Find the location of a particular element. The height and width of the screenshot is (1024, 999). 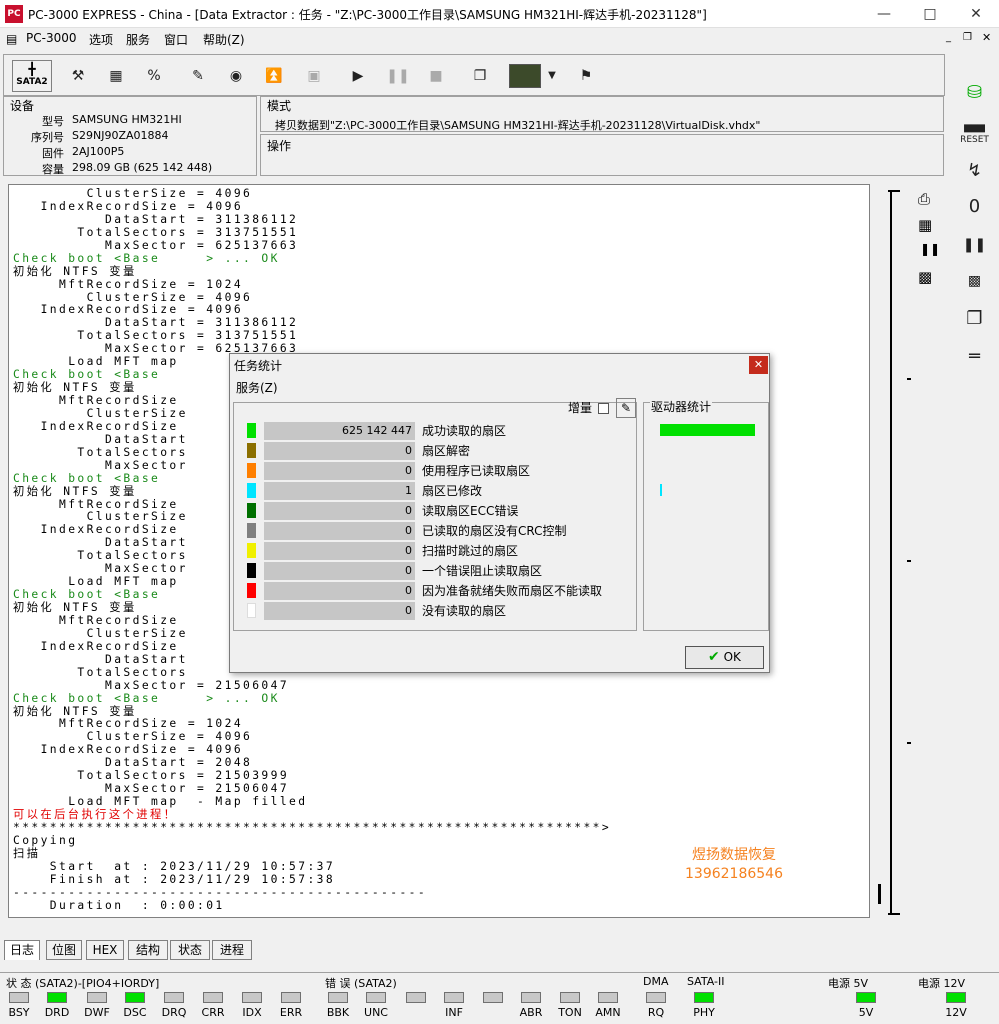

close-icon: ✕ is located at coordinates (976, 14).